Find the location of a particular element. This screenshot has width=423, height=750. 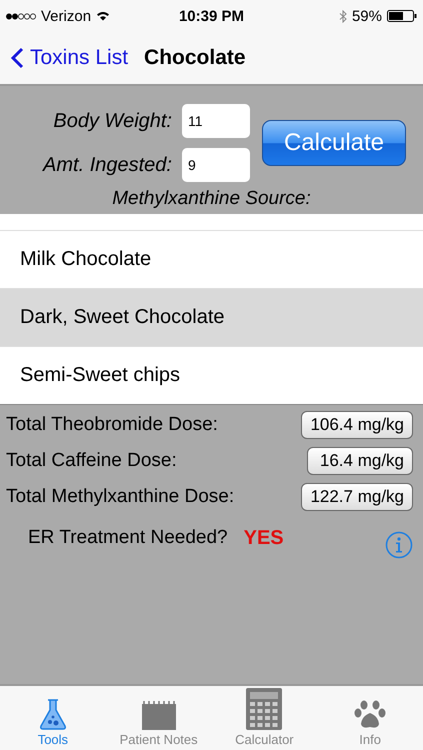

source-label: Methylxanthine Source: is located at coordinates (211, 199).